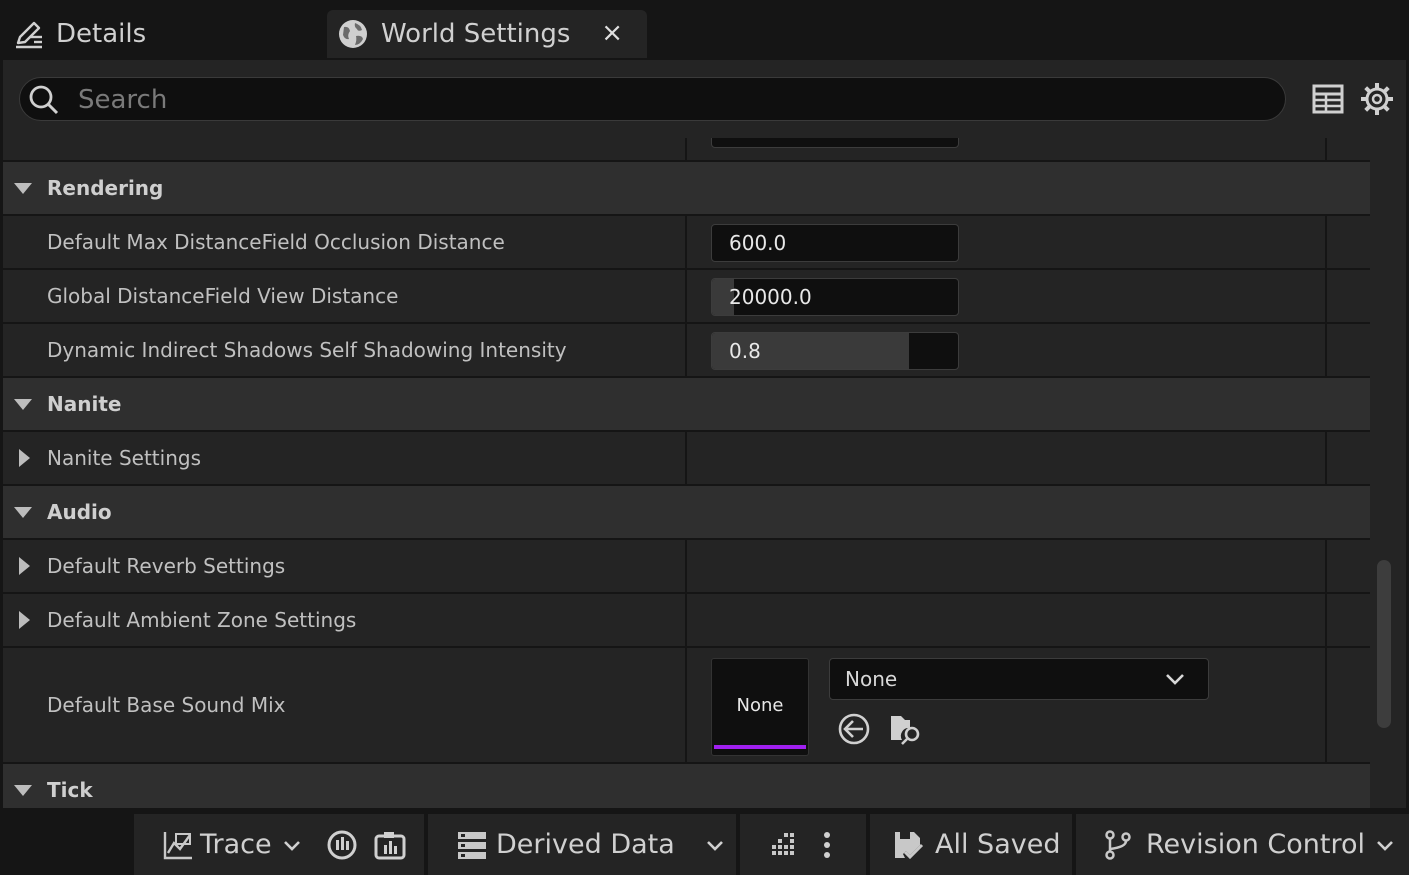 The height and width of the screenshot is (875, 1409). I want to click on sound-mix-asset-dropdown: None, so click(1019, 679).